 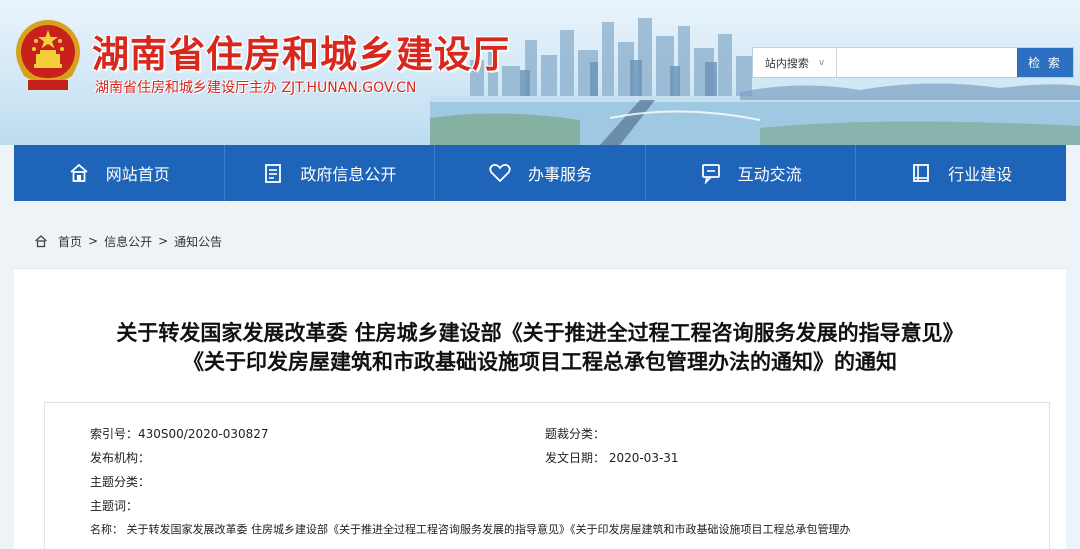 I want to click on breadcrumb-info-link: 信息公开, so click(x=128, y=241).